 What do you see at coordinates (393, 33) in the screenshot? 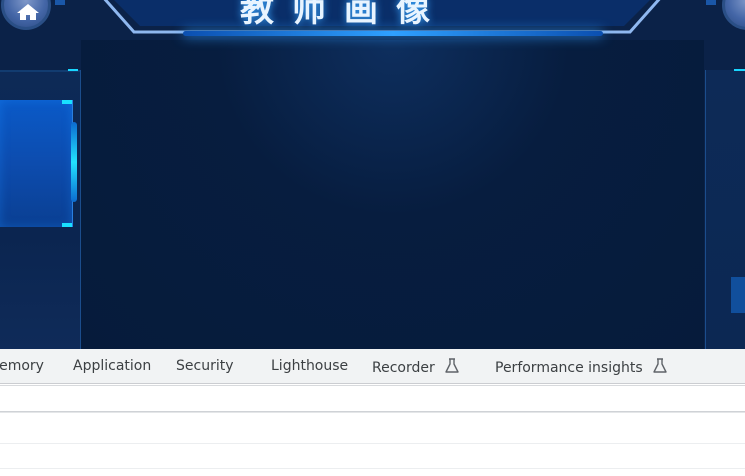
I see `title-glow-bar` at bounding box center [393, 33].